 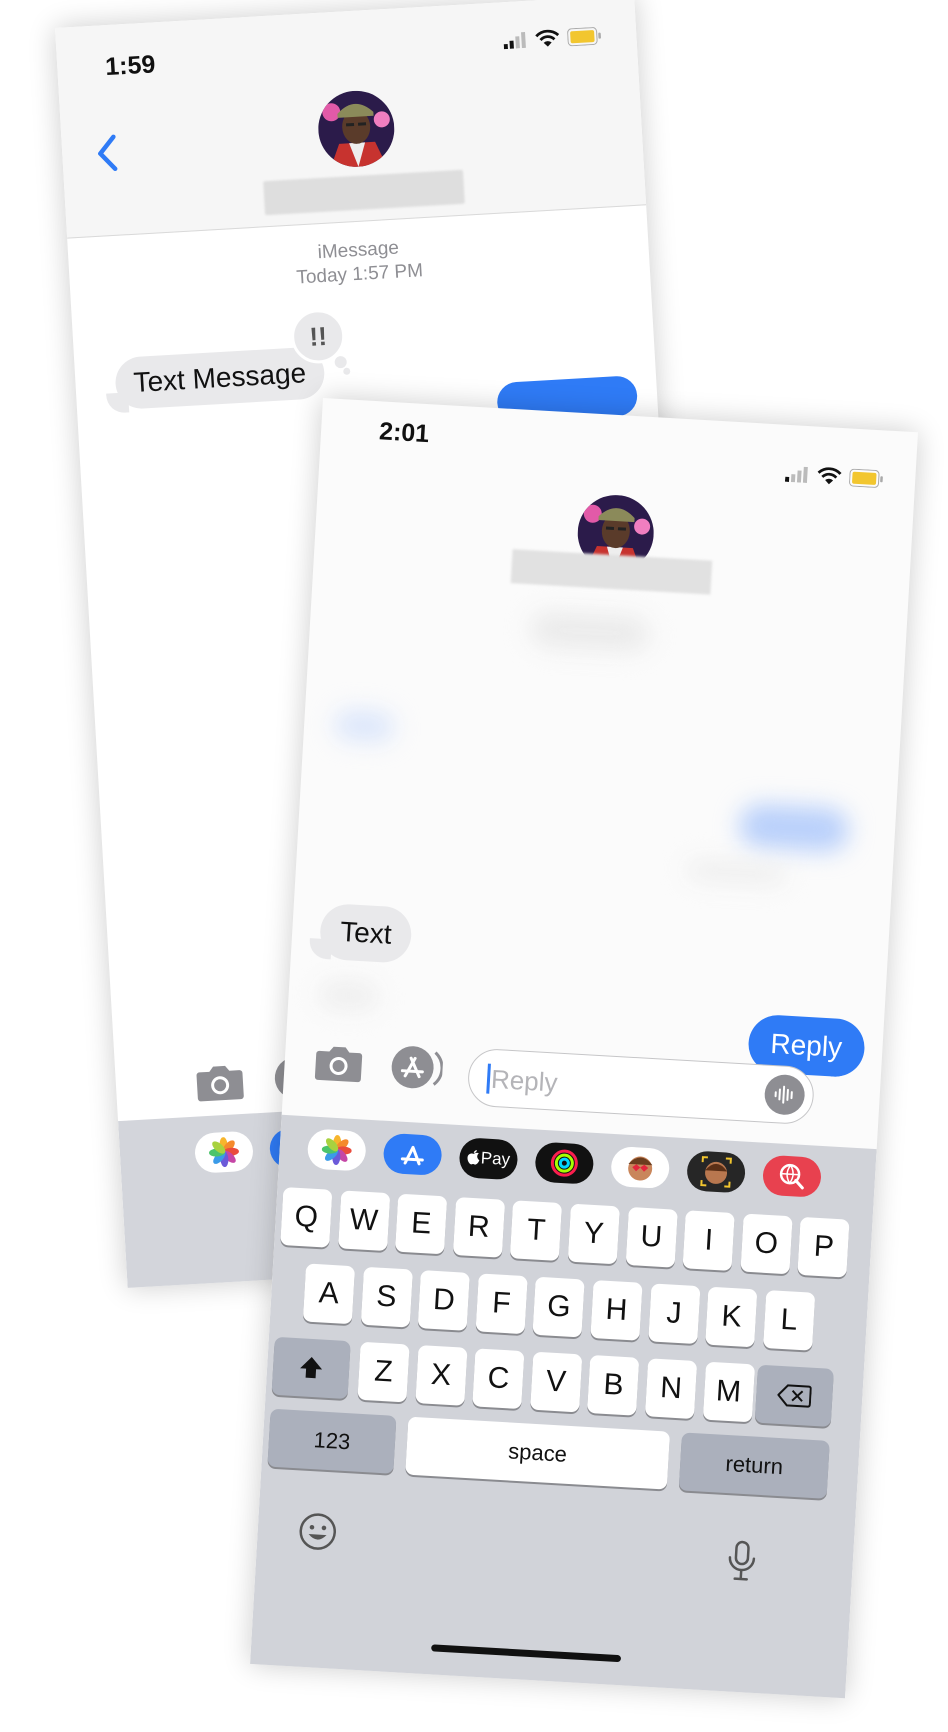 What do you see at coordinates (501, 1304) in the screenshot?
I see `key-f: F` at bounding box center [501, 1304].